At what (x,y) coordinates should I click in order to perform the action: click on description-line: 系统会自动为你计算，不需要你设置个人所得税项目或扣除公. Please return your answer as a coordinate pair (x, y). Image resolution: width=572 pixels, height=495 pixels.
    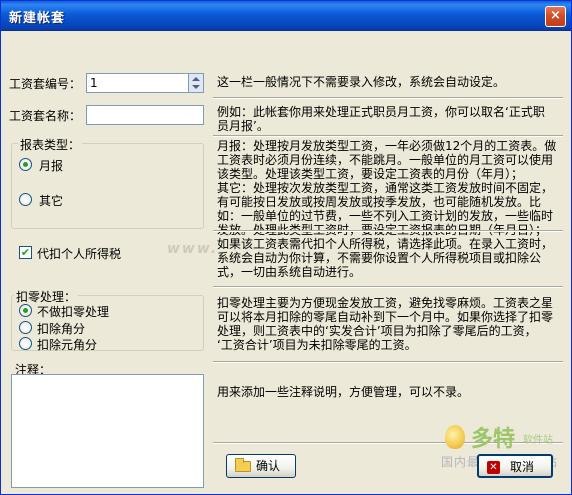
    Looking at the image, I should click on (379, 258).